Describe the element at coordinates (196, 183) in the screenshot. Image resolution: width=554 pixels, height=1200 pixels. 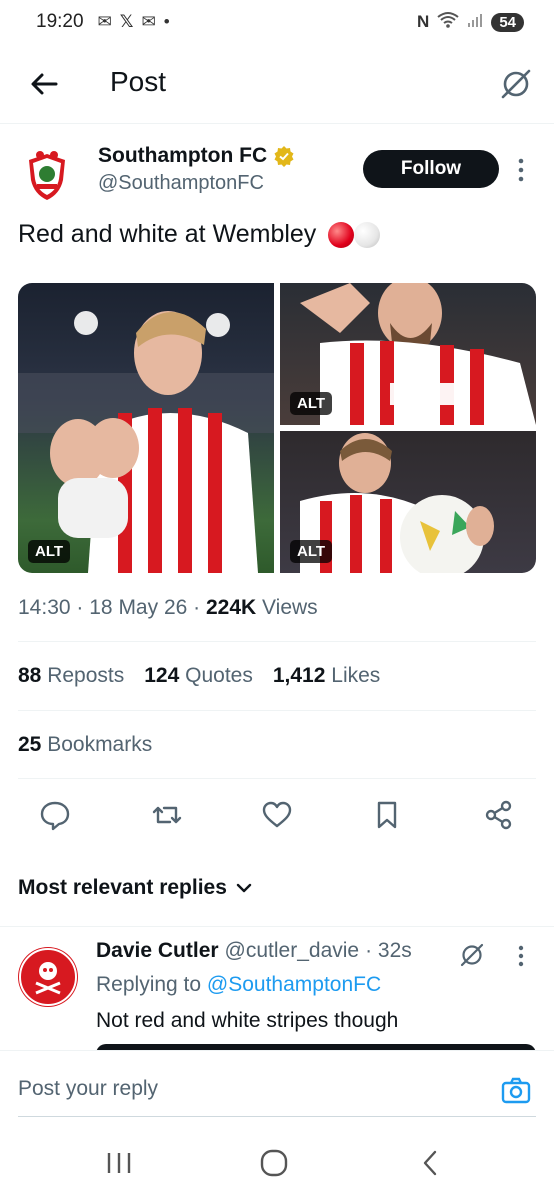
I see `author-handle: @SouthamptonFC` at that location.